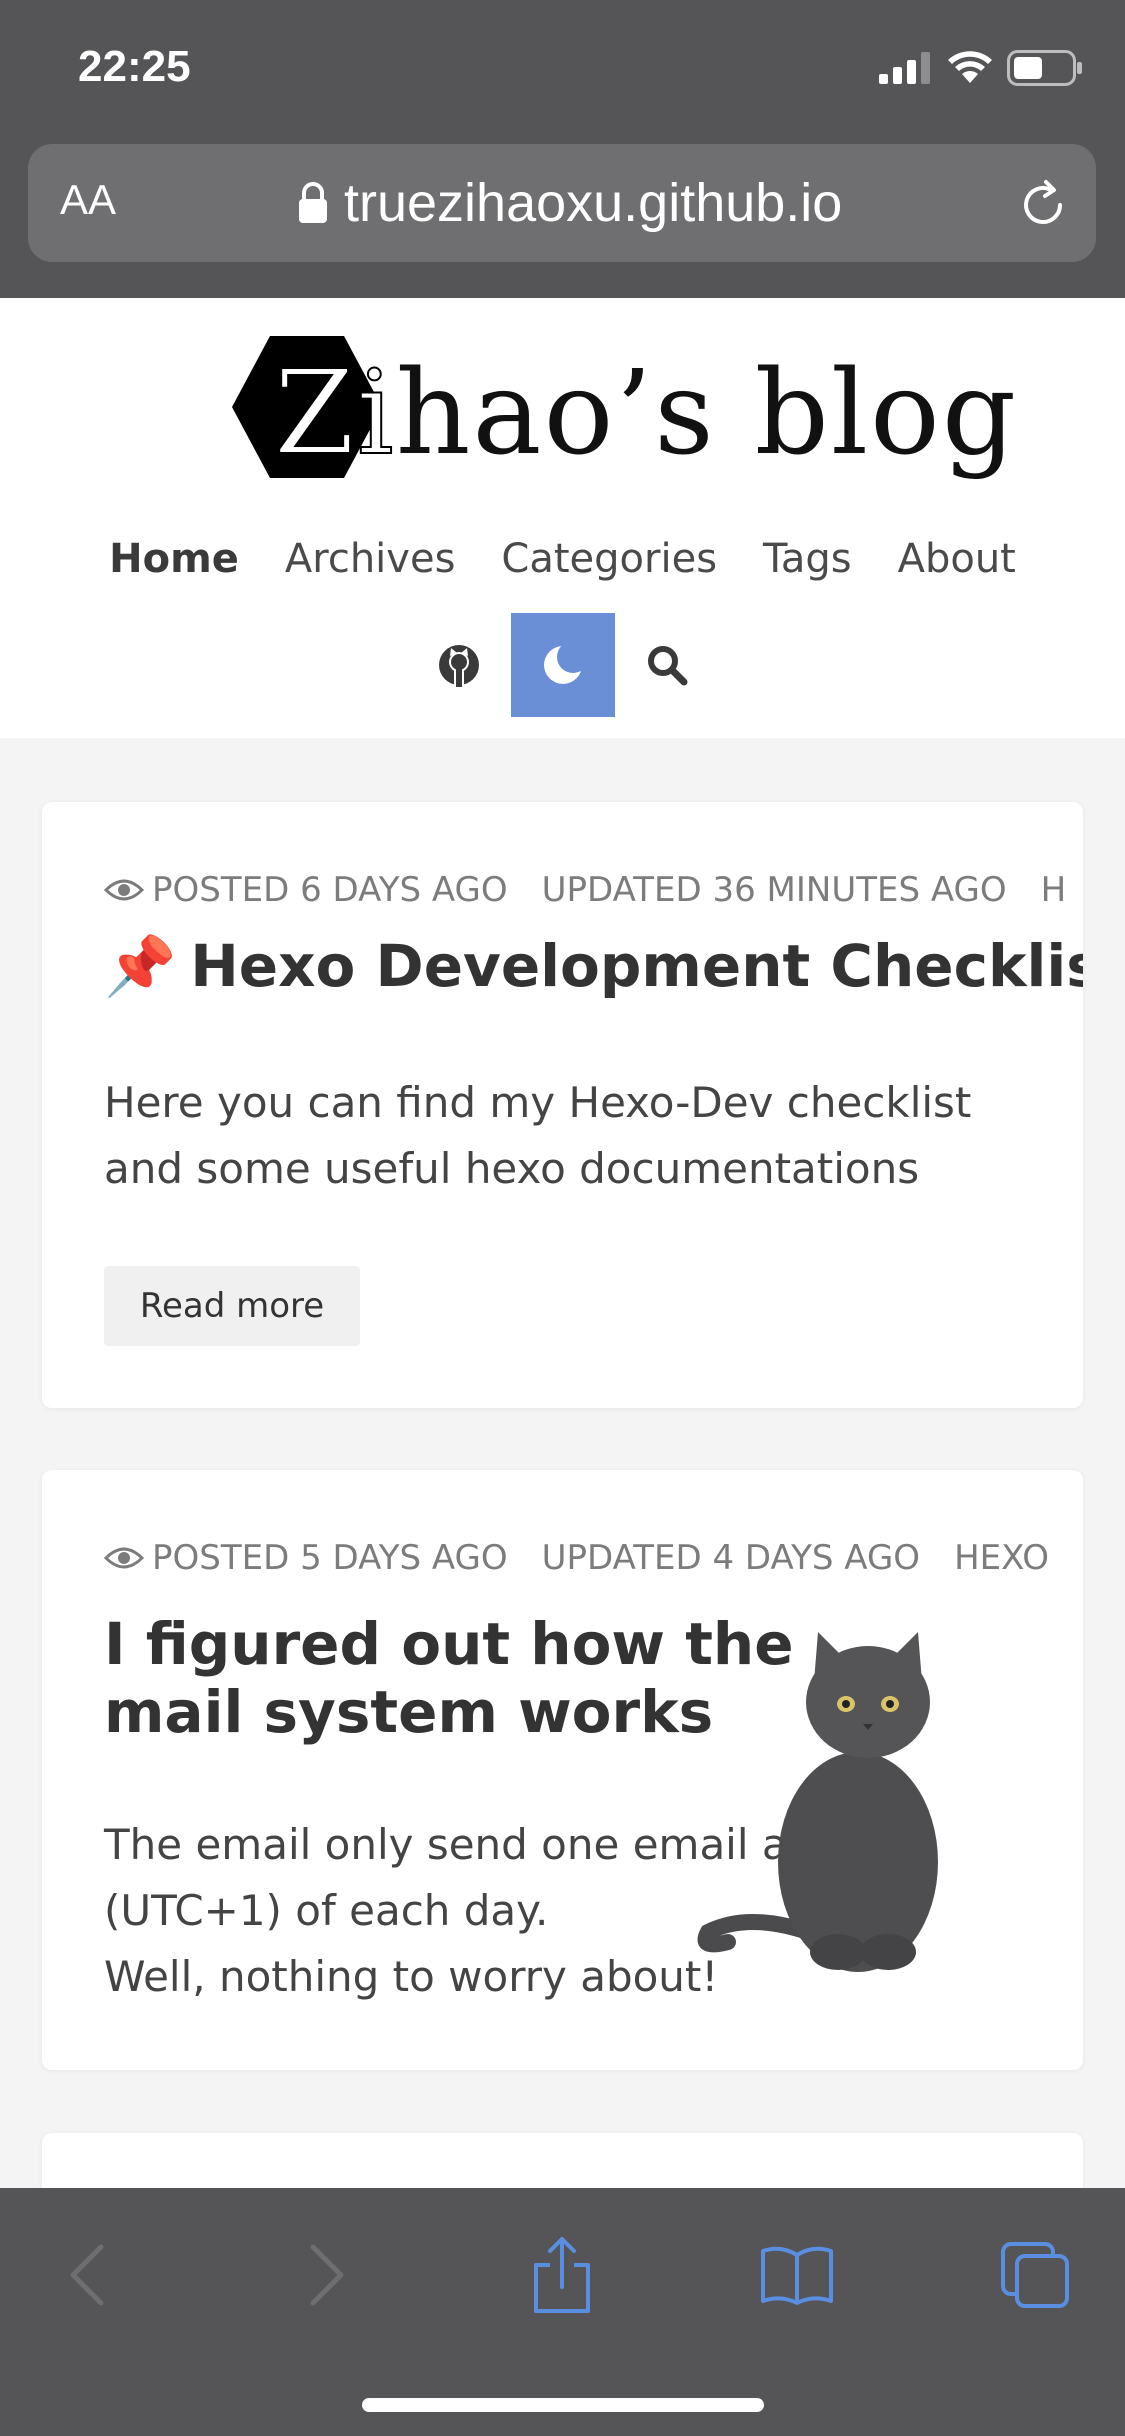 Image resolution: width=1125 pixels, height=2436 pixels. I want to click on back-button, so click(87, 2275).